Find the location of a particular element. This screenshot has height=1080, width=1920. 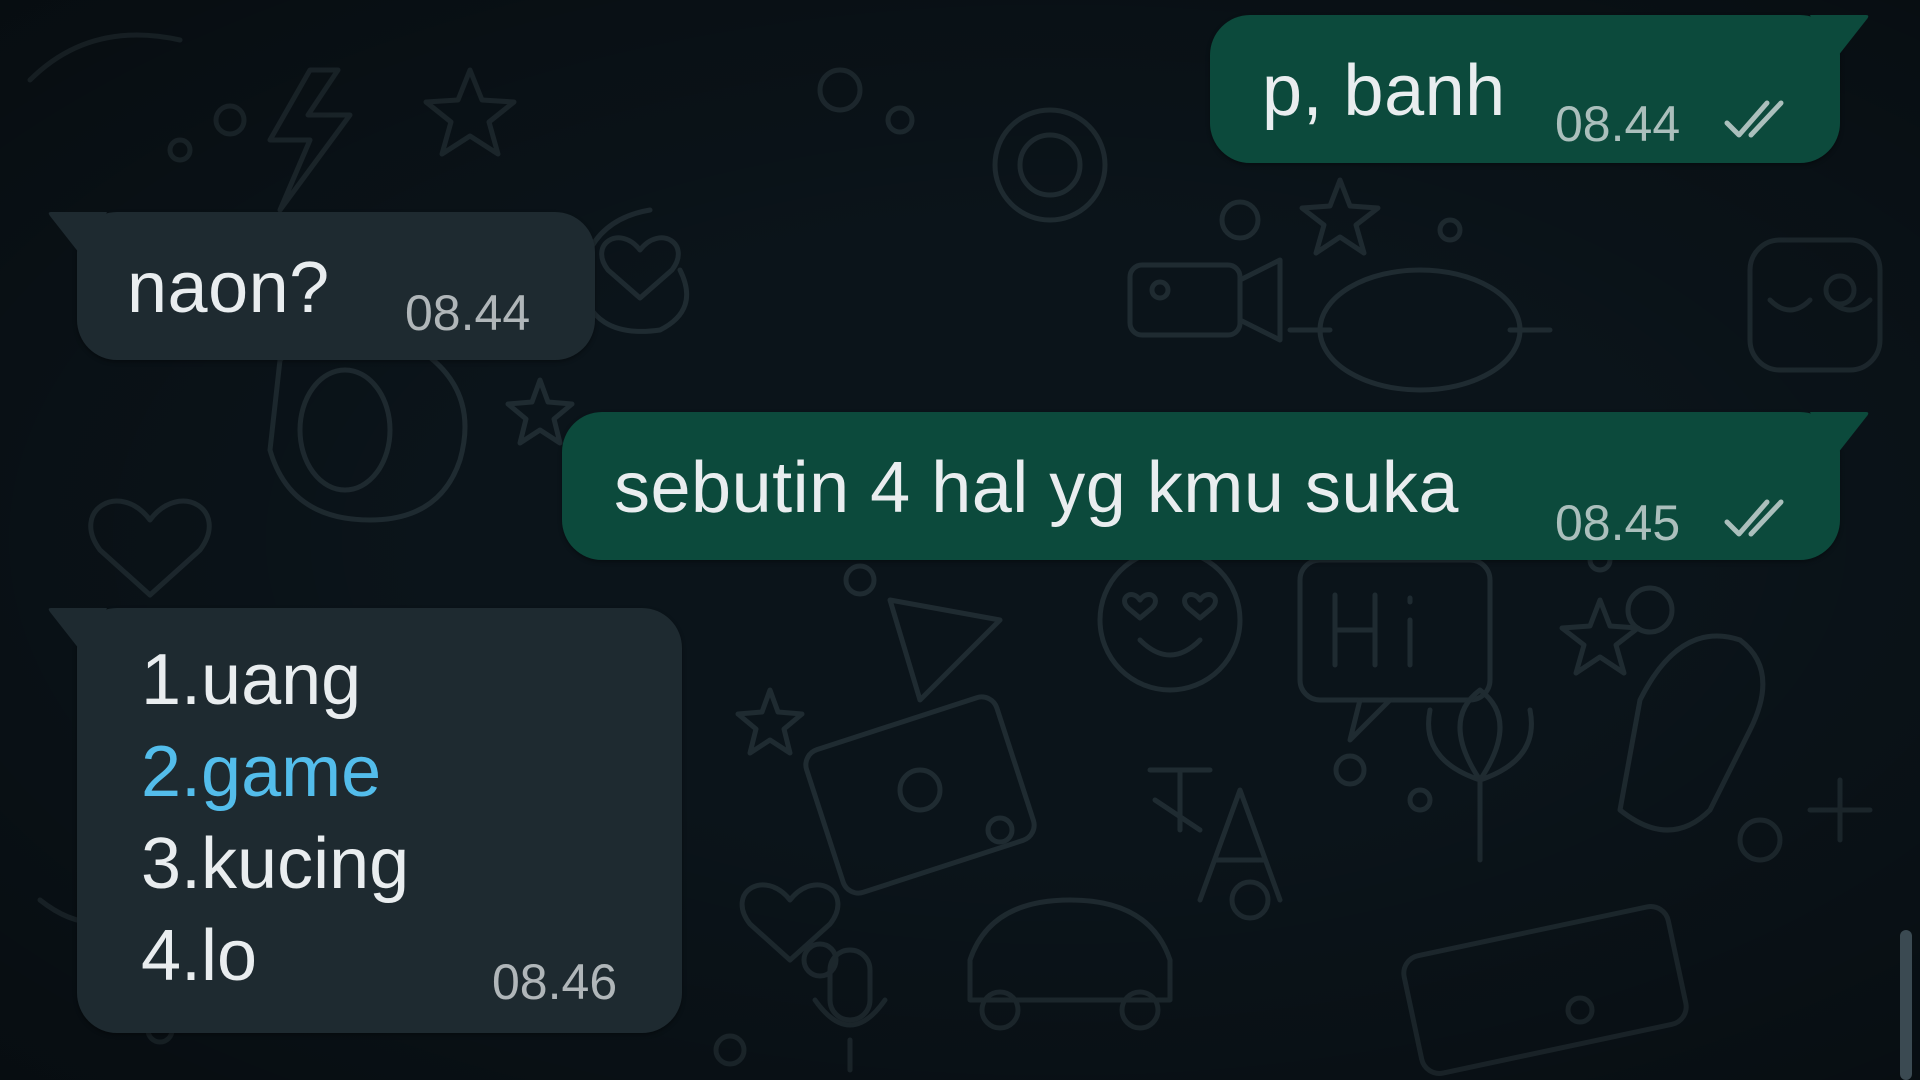

message-timestamp: 08.46 is located at coordinates (555, 982).